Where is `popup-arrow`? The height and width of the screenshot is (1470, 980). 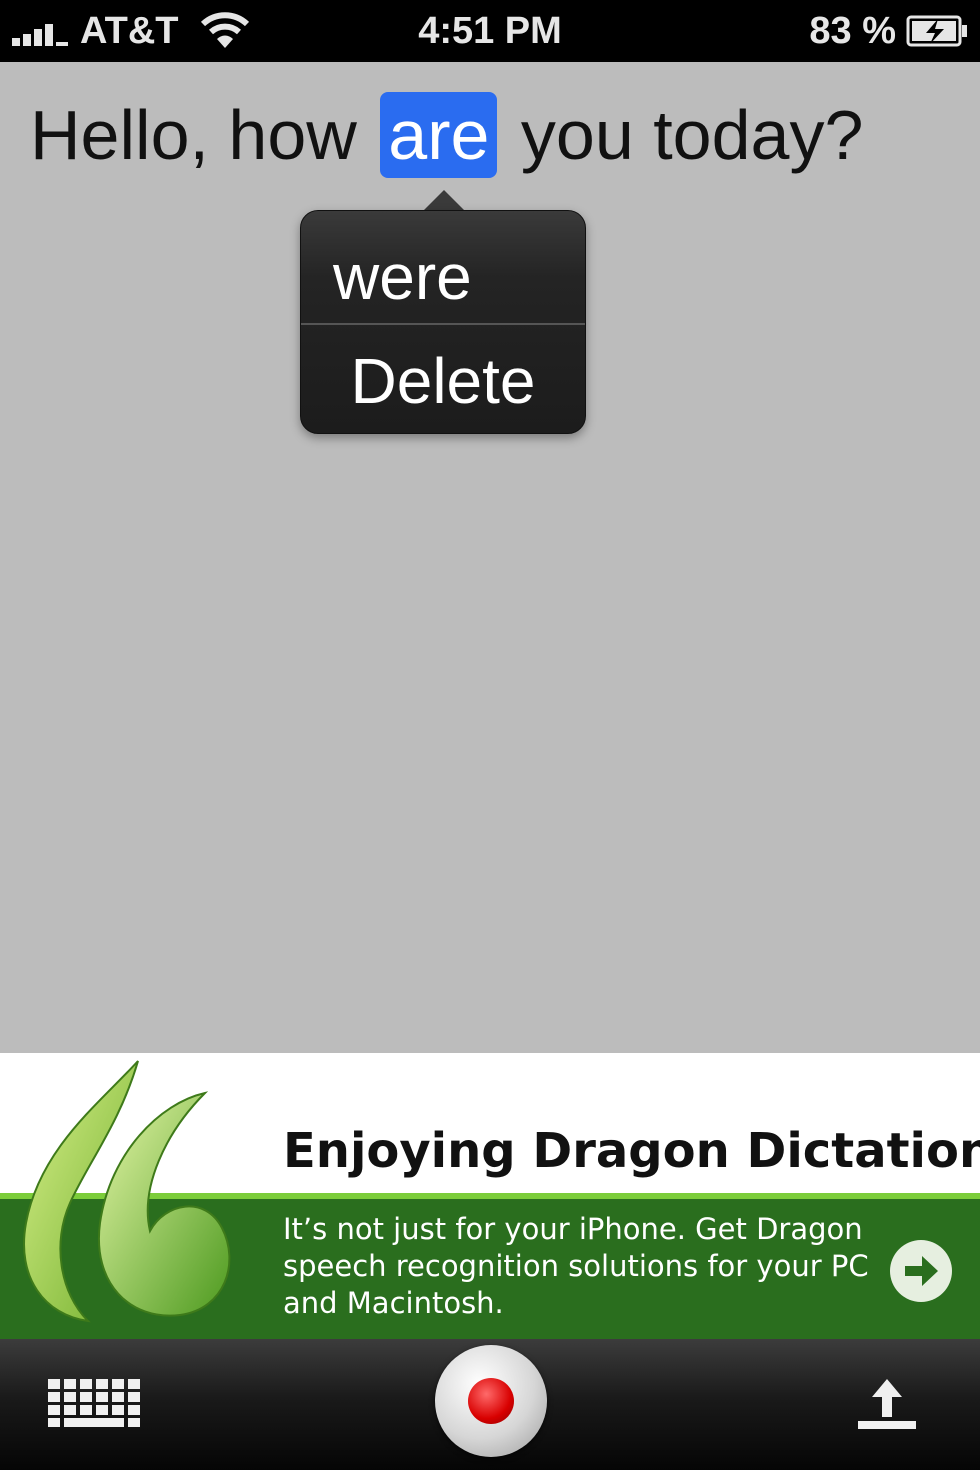
popup-arrow is located at coordinates (444, 201).